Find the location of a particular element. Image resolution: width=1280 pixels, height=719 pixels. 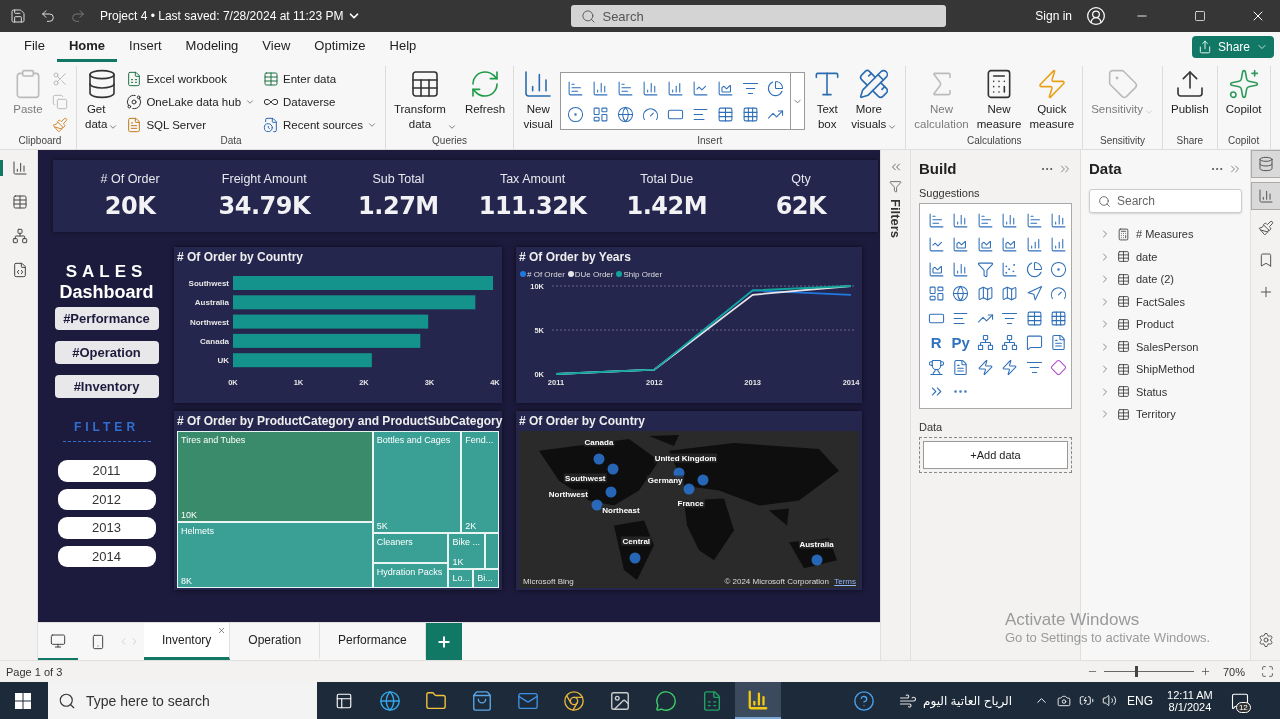

kpi-label: # Of Order is located at coordinates (130, 179).